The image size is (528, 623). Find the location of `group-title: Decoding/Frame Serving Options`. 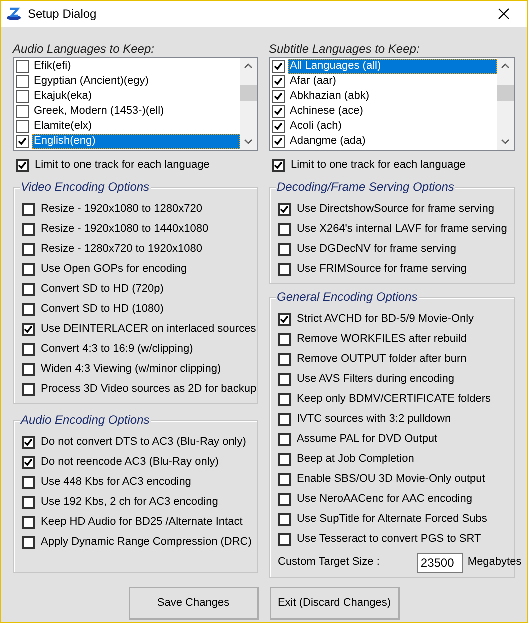

group-title: Decoding/Frame Serving Options is located at coordinates (366, 187).